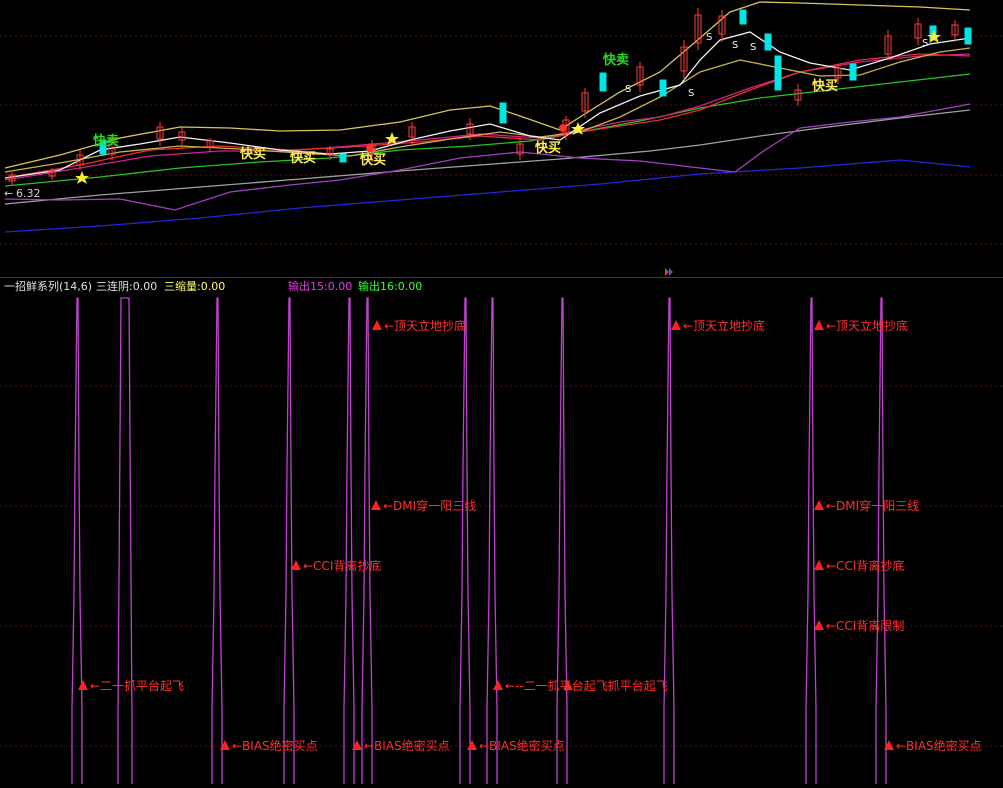 This screenshot has width=1003, height=788. What do you see at coordinates (667, 272) in the screenshot?
I see `scroll-right-icon` at bounding box center [667, 272].